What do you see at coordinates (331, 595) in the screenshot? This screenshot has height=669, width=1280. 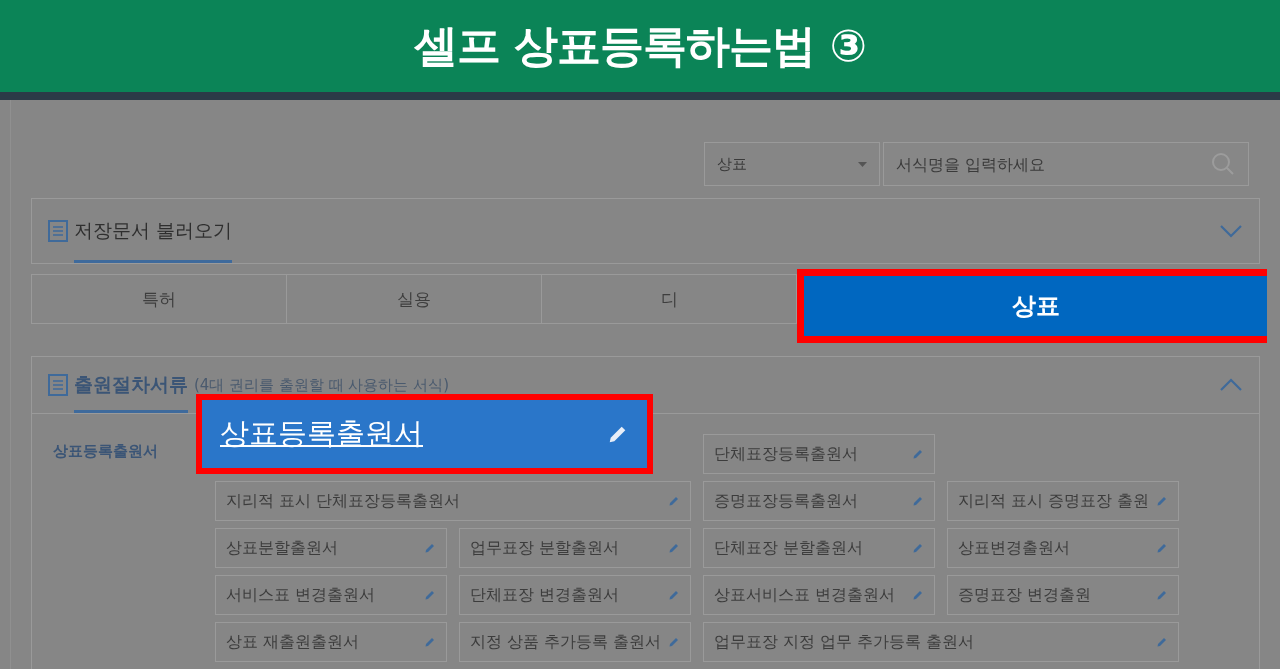 I see `form-item: 서비스표 변경출원서` at bounding box center [331, 595].